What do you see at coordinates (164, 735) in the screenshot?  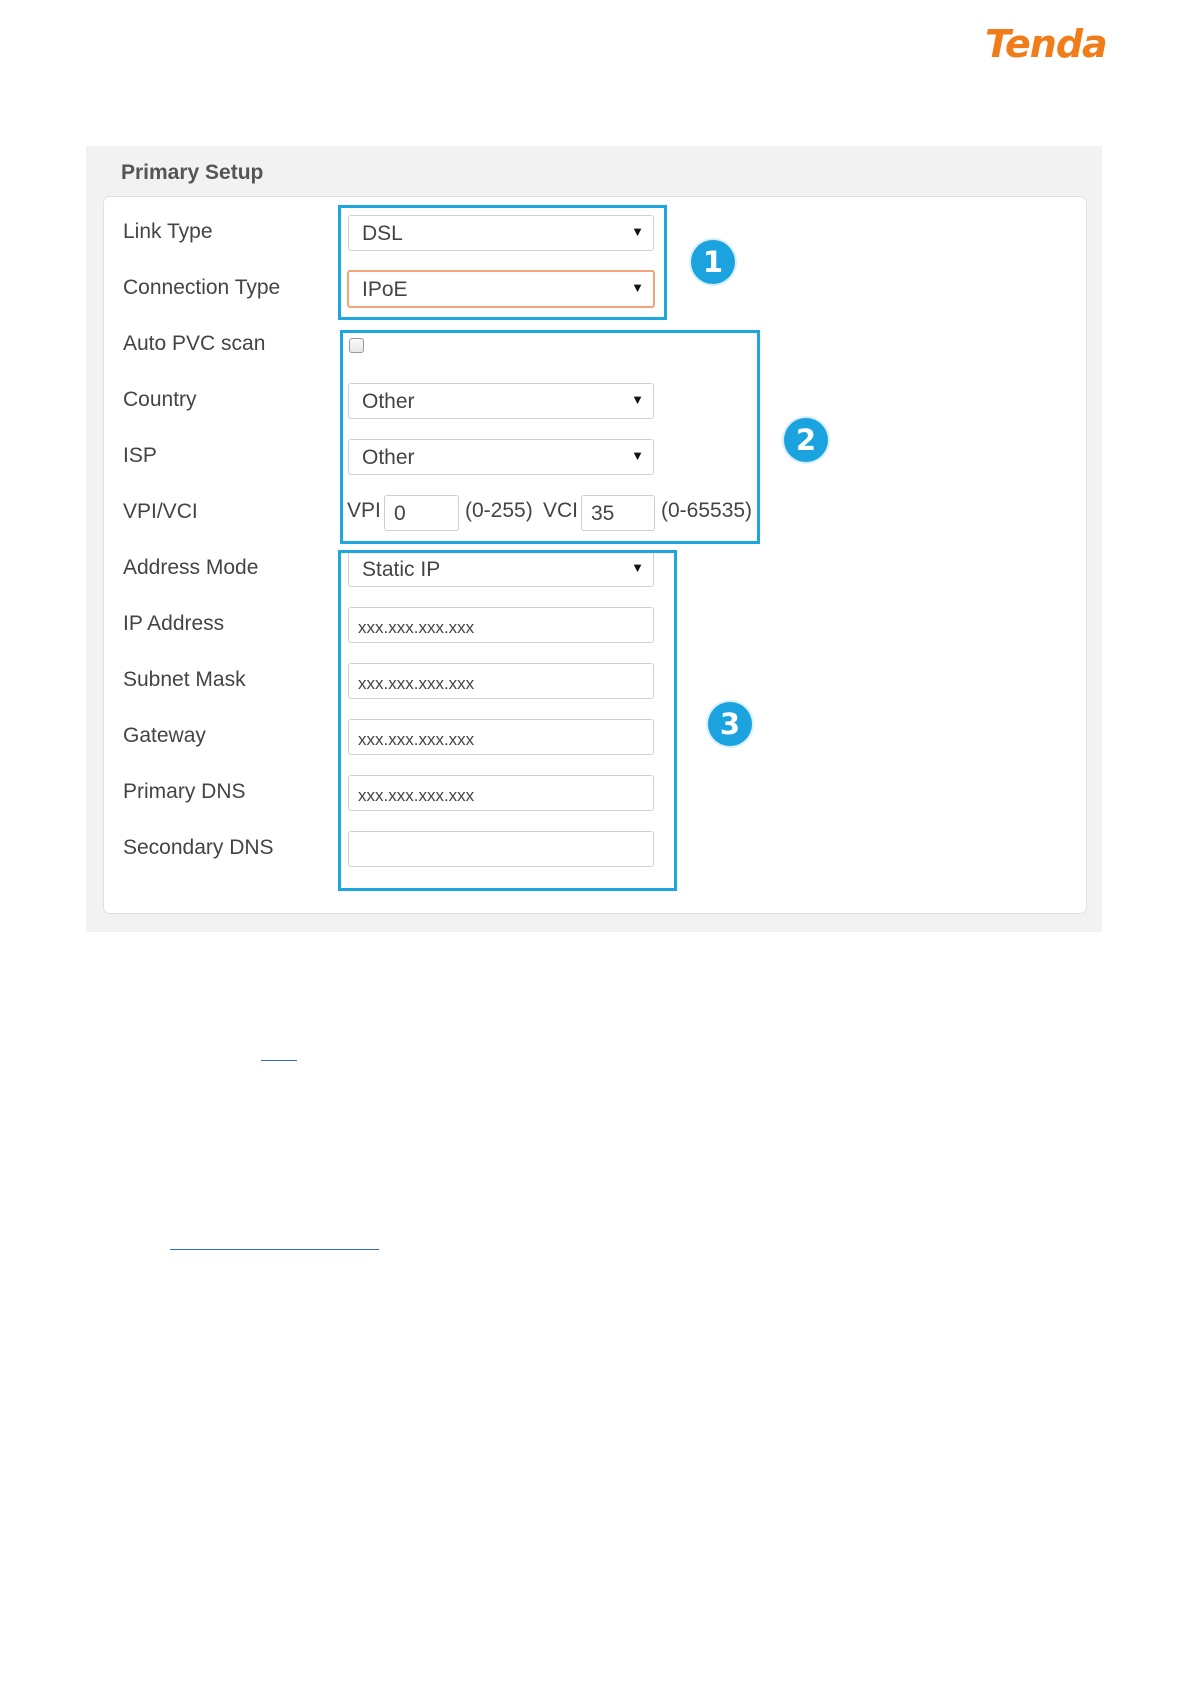 I see `label-gateway: Gateway` at bounding box center [164, 735].